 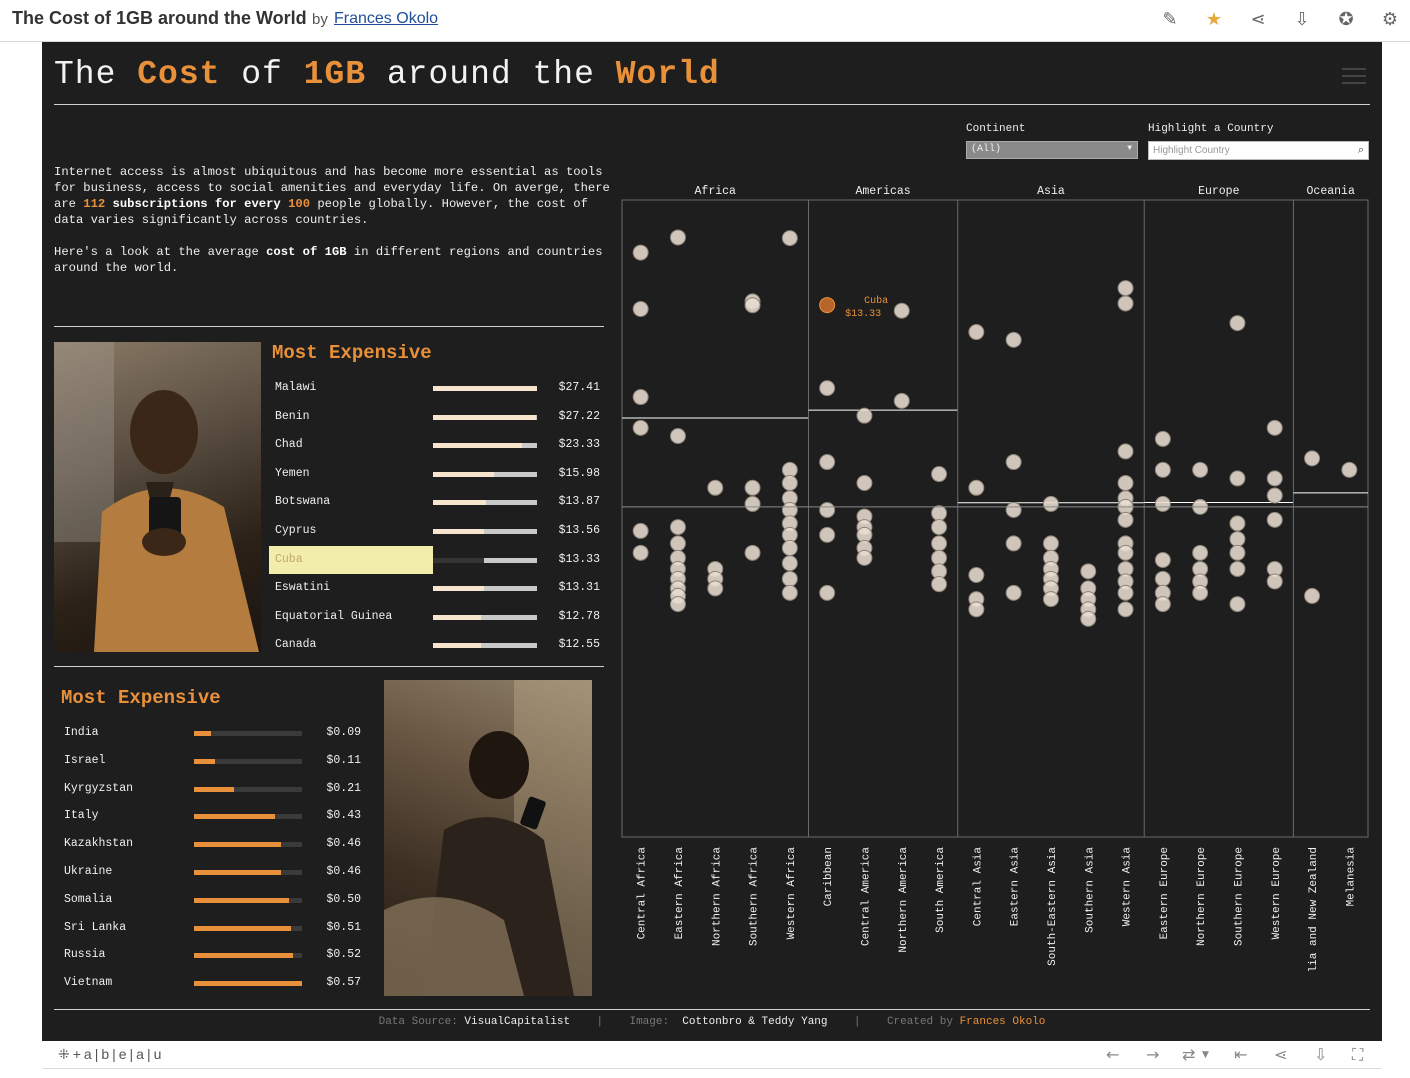 I want to click on highlighted-country-dot, so click(x=827, y=305).